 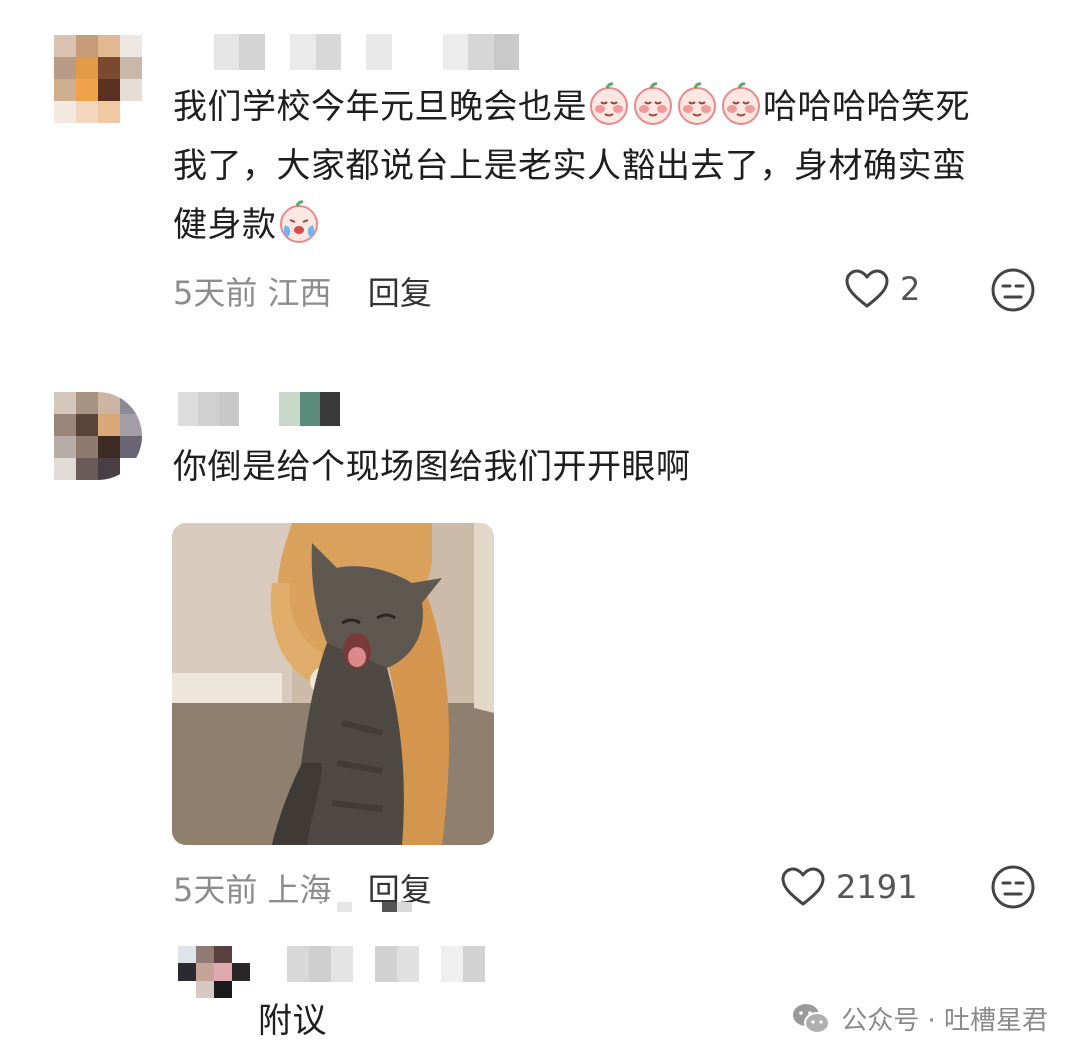 I want to click on like-button: 2, so click(x=882, y=289).